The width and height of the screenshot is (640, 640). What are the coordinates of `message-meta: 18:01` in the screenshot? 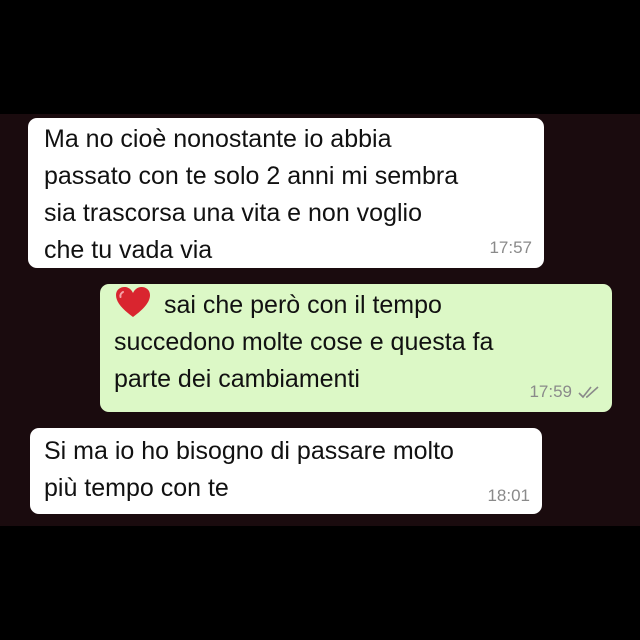 It's located at (508, 496).